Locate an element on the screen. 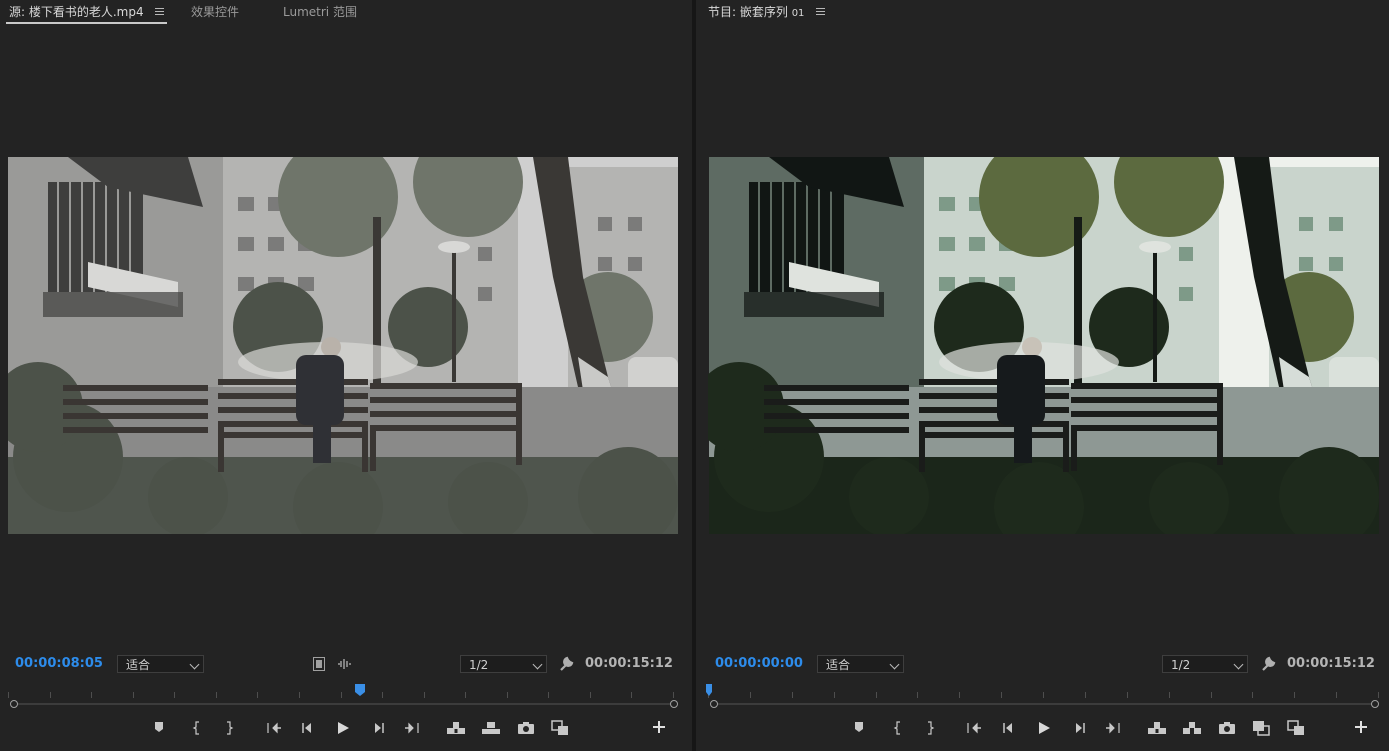  tab-source: 源: 楼下看书的老人.mp4 is located at coordinates (87, 14).